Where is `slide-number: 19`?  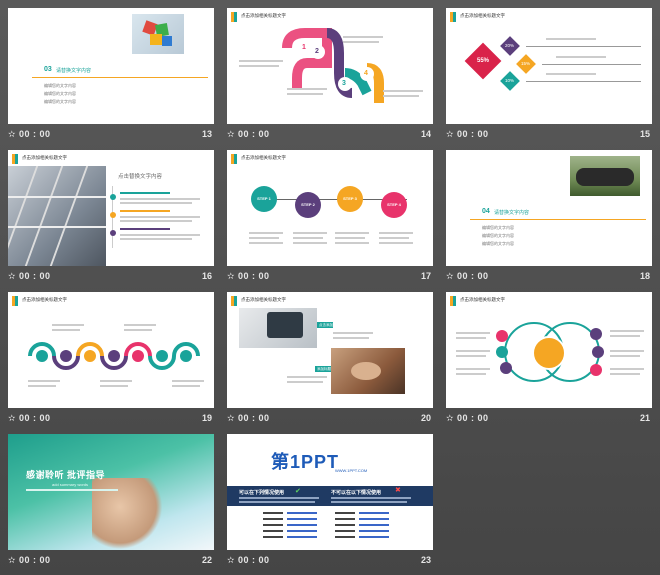 slide-number: 19 is located at coordinates (206, 418).